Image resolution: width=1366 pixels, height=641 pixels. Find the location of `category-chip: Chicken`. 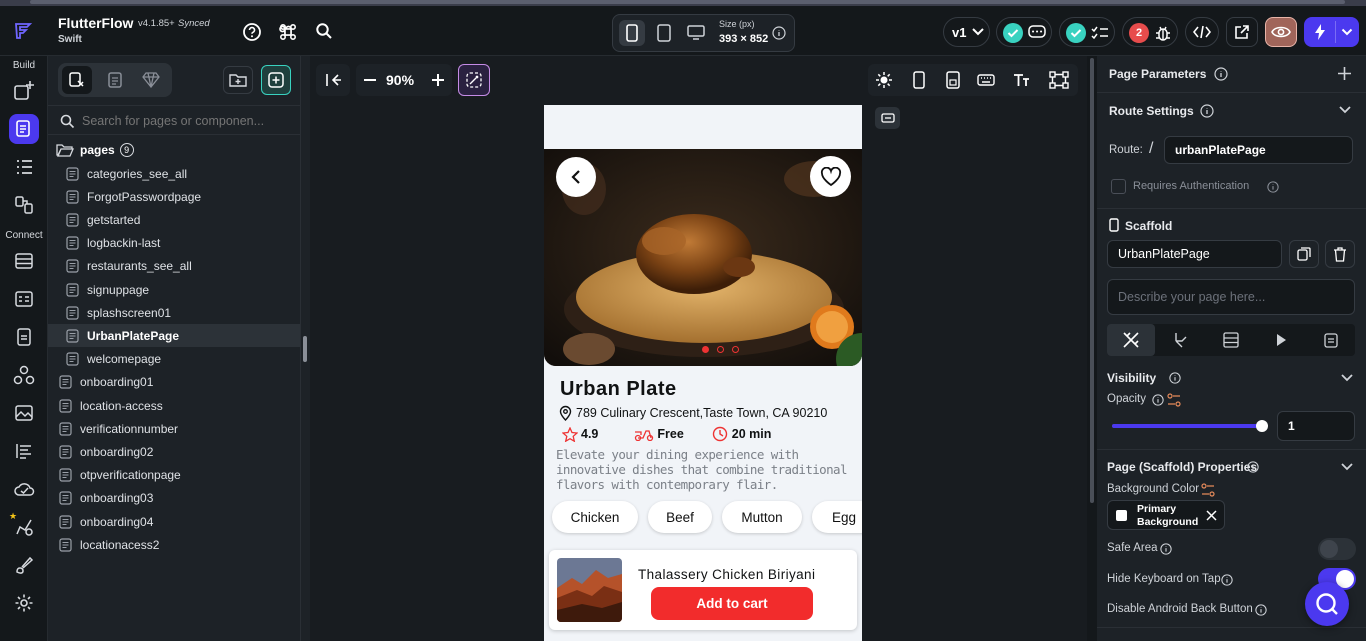

category-chip: Chicken is located at coordinates (595, 517).